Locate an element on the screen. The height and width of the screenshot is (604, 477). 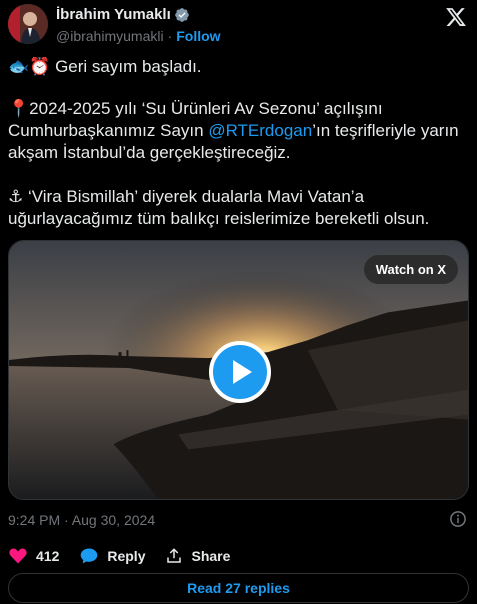
author-handle: @ibrahimyumakli is located at coordinates (110, 36).